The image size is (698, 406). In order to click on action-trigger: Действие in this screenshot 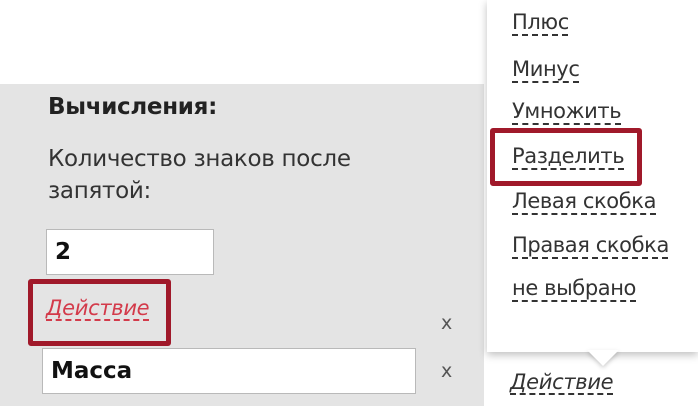, I will do `click(562, 382)`.